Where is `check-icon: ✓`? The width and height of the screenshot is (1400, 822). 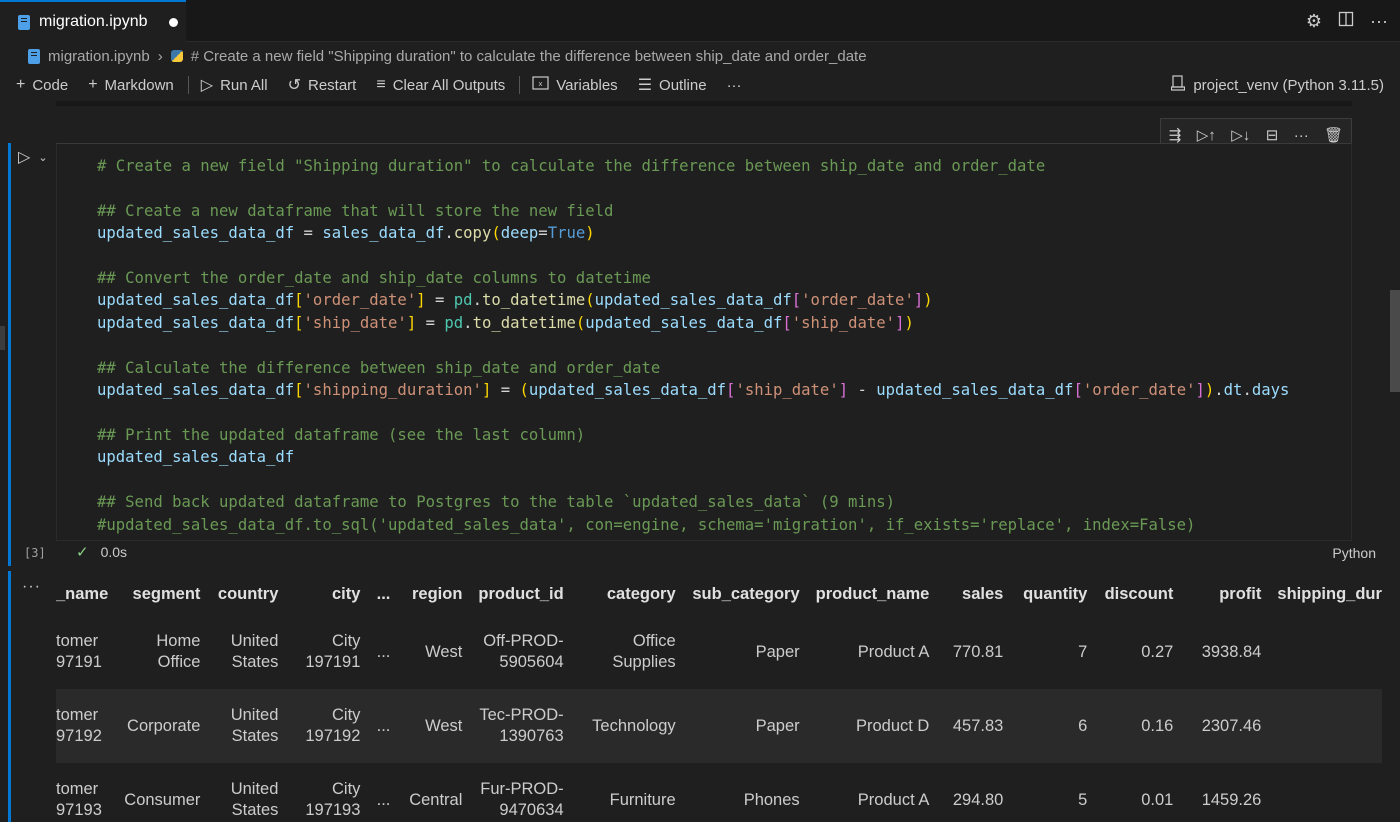 check-icon: ✓ is located at coordinates (82, 552).